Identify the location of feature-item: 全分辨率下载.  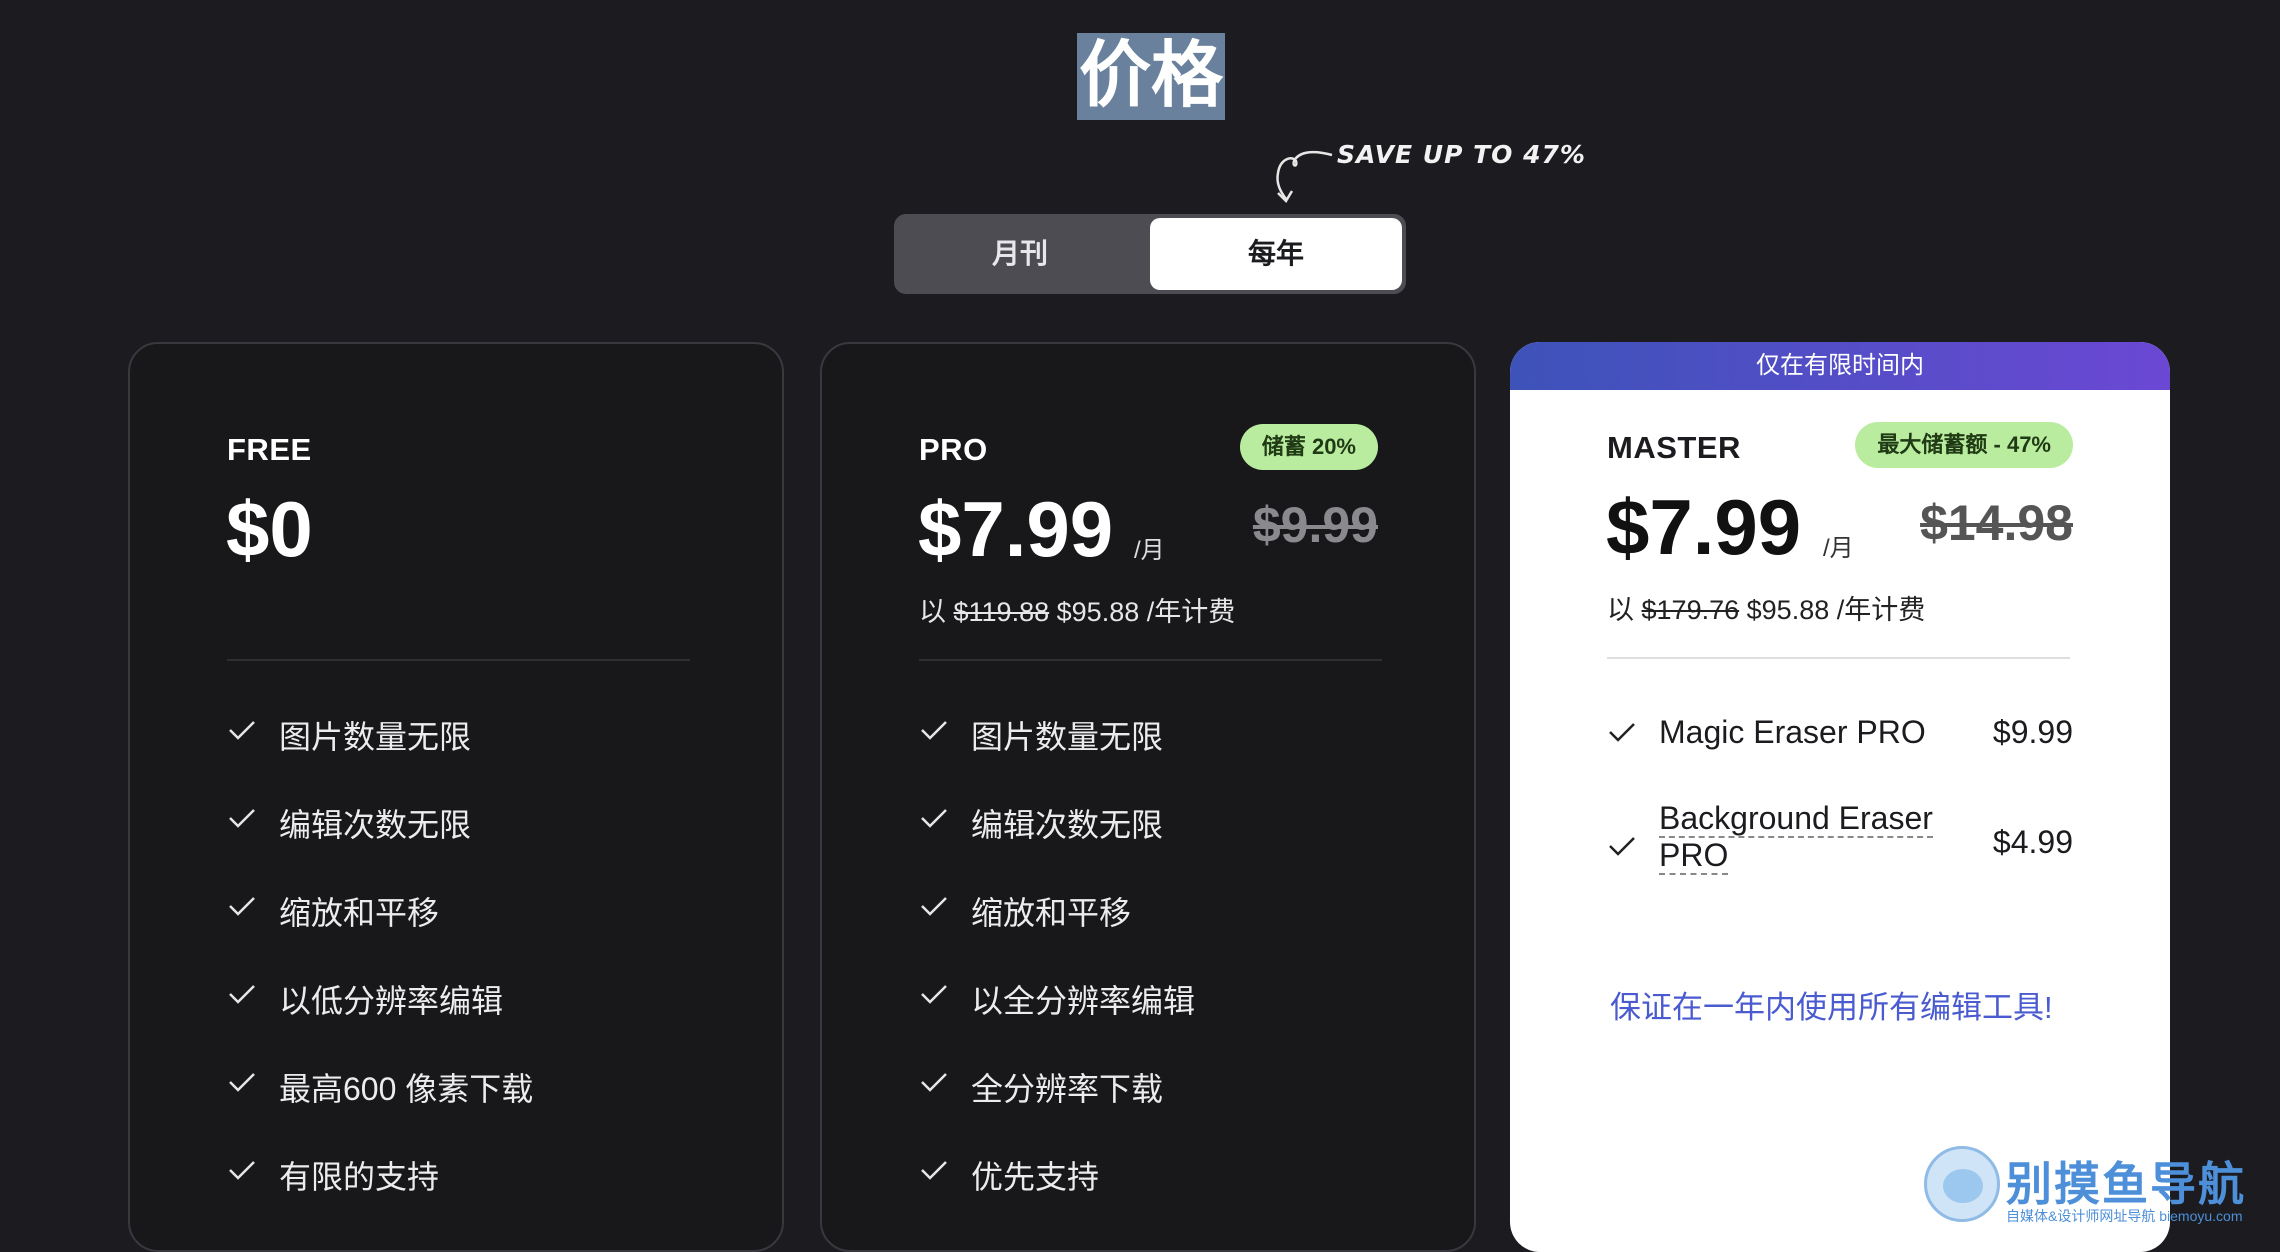
(1057, 1108).